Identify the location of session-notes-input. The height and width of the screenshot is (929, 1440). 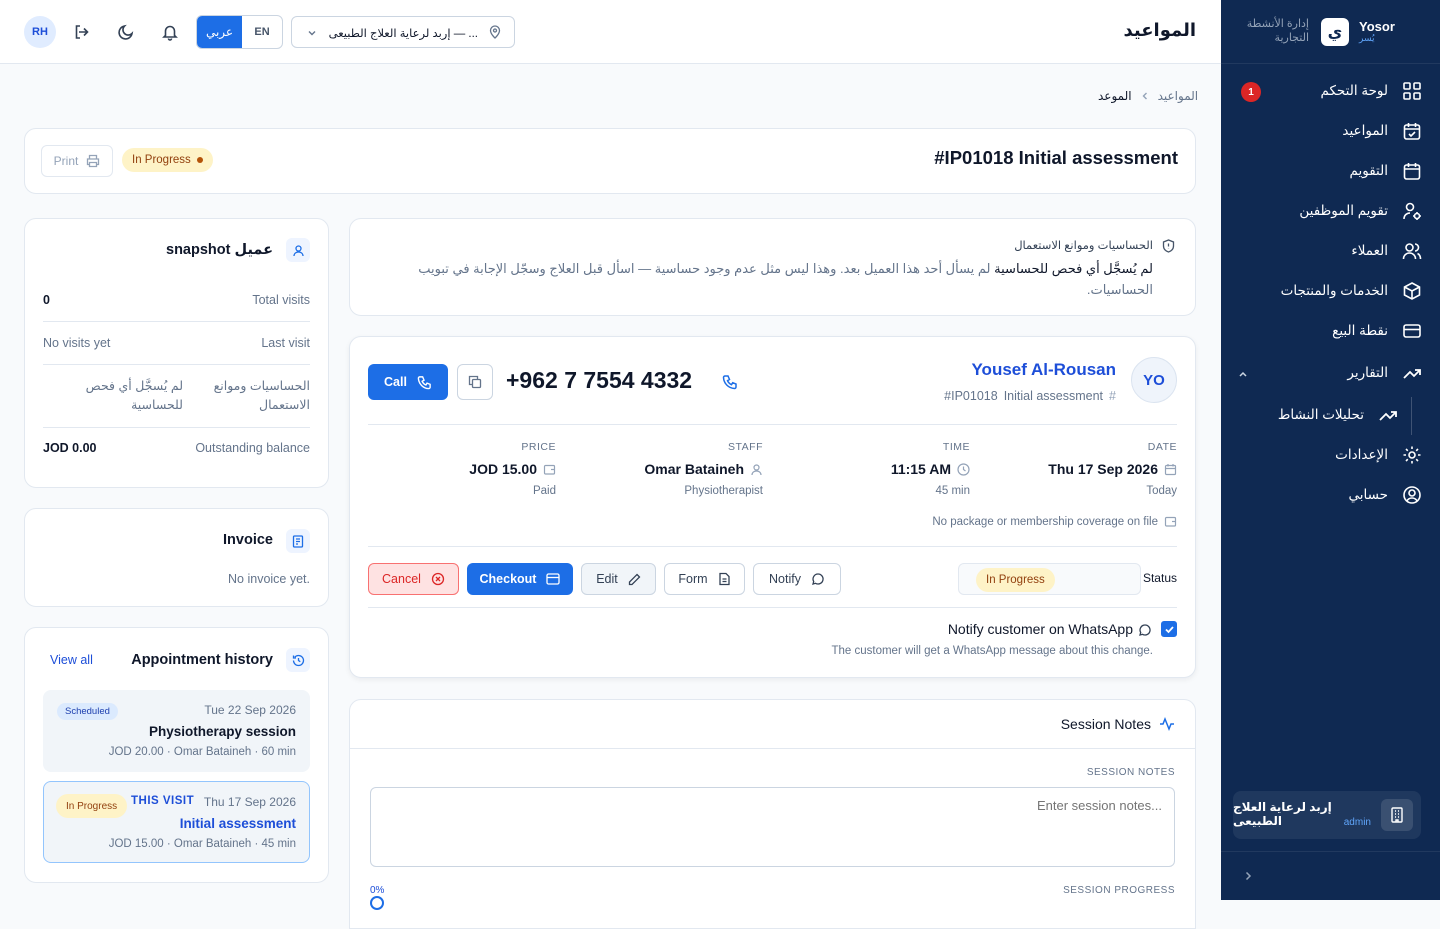
(772, 827).